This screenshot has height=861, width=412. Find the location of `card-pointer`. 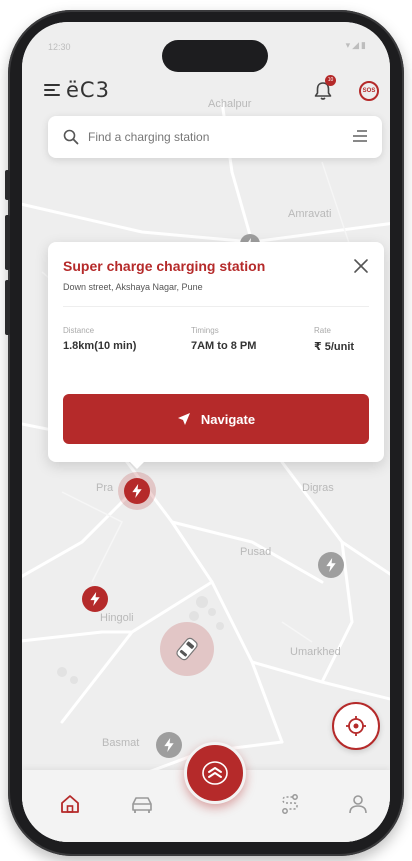

card-pointer is located at coordinates (137, 464).